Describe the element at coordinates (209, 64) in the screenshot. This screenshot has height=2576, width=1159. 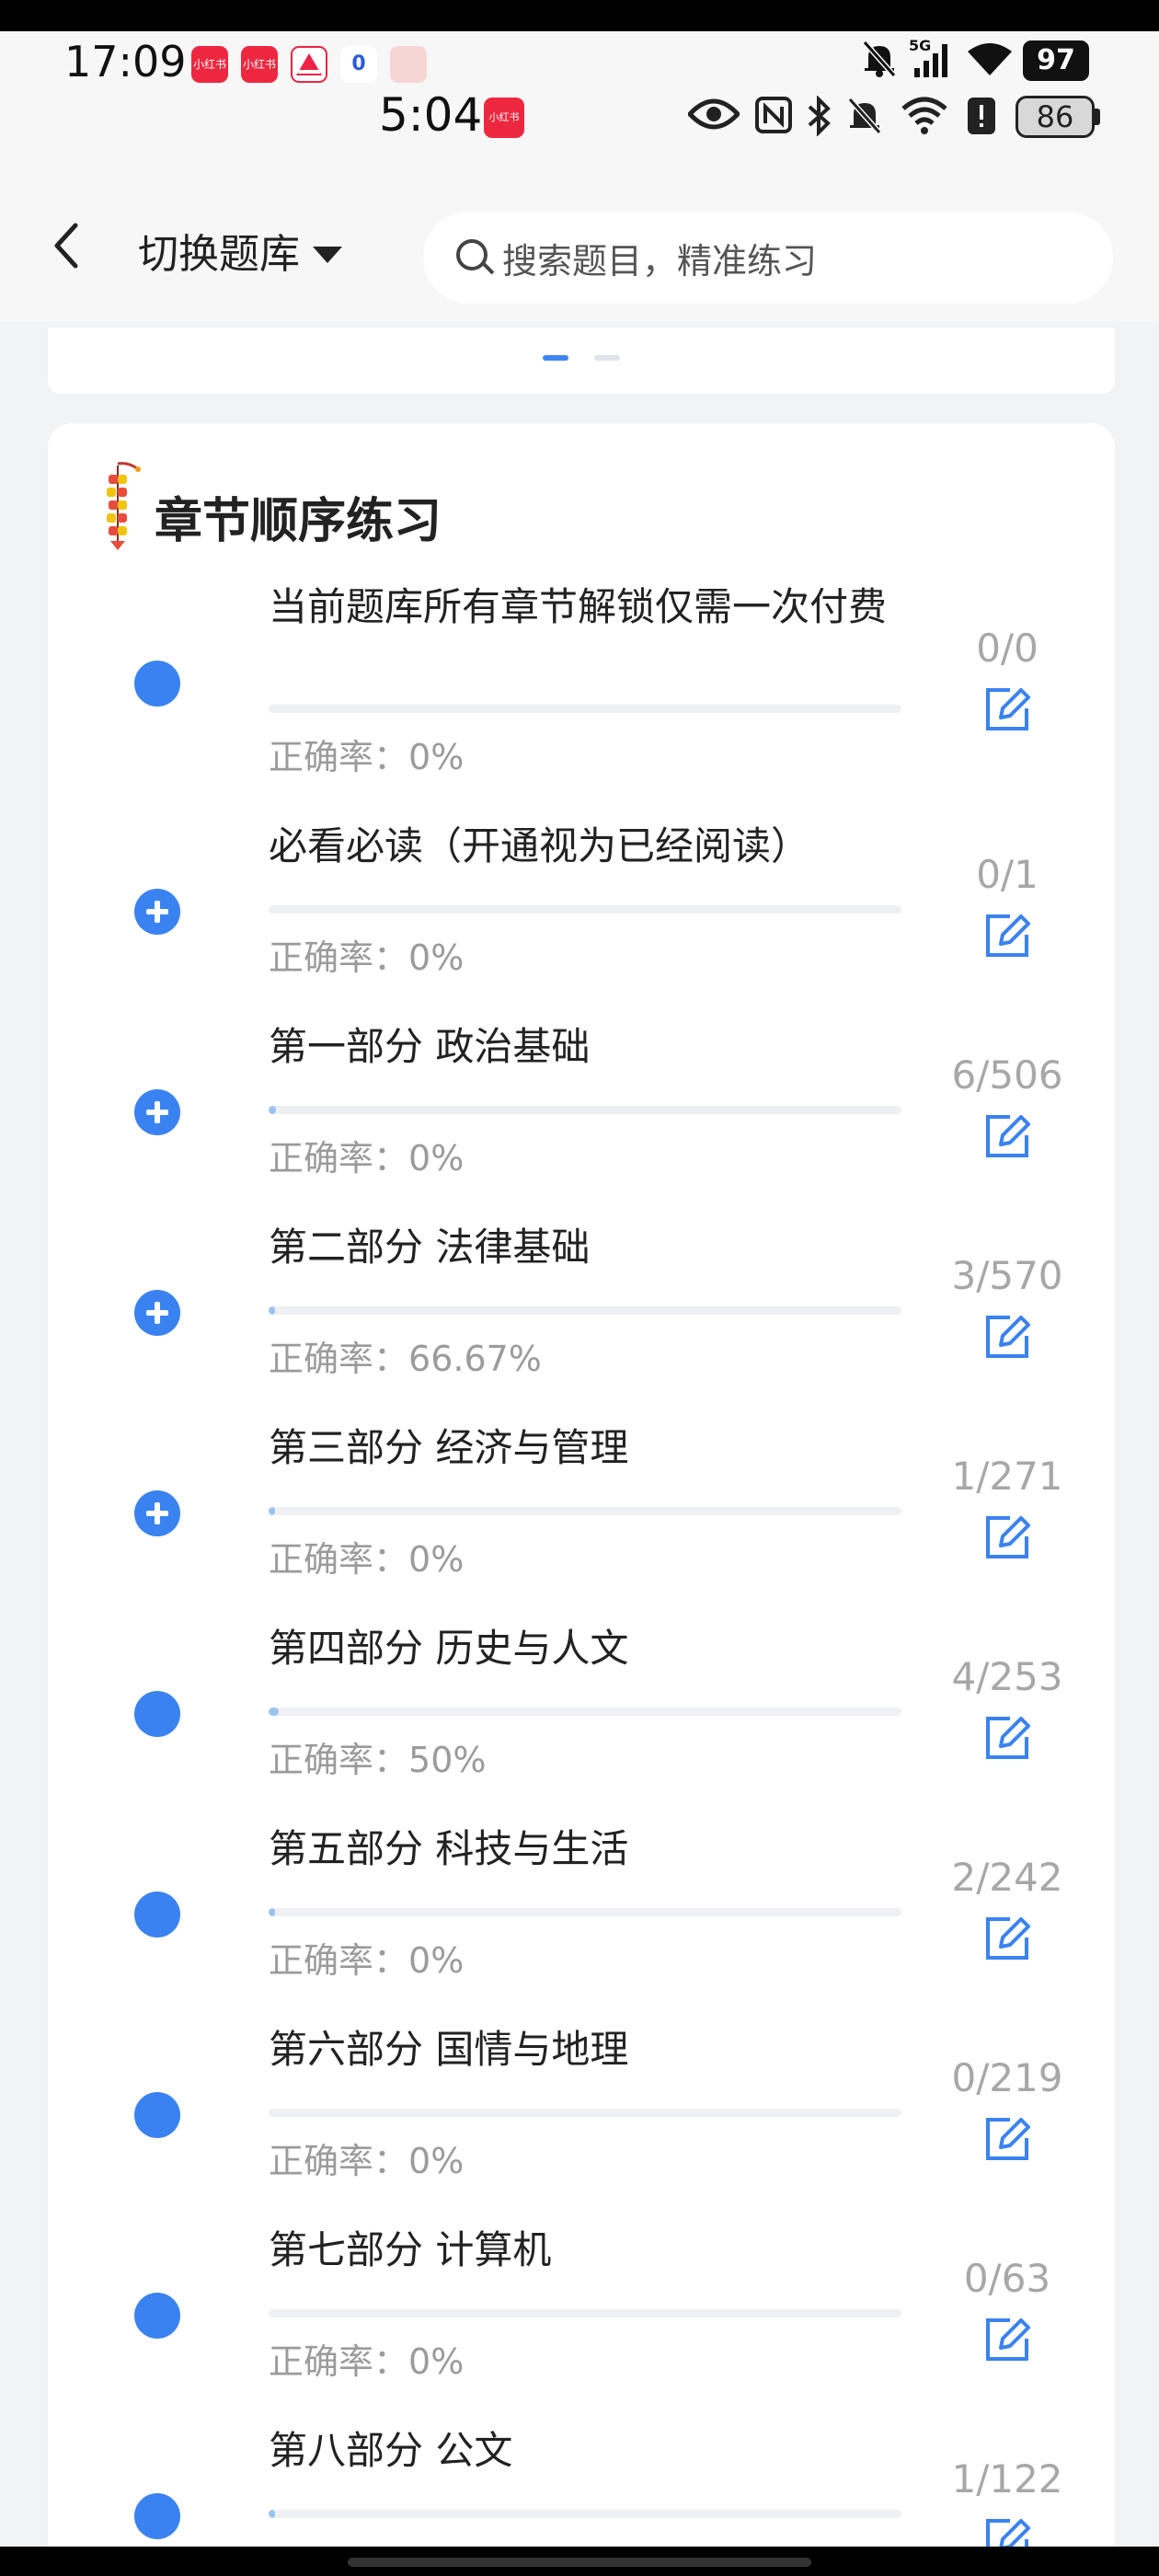
I see `xiaohongshu-notification-icon: 小红书` at that location.